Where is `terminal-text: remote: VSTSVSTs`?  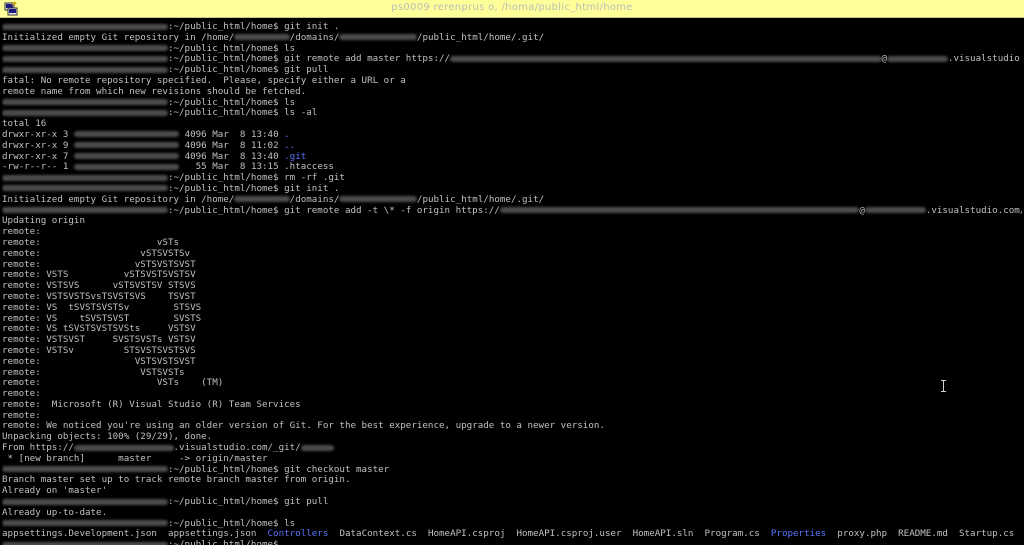
terminal-text: remote: VSTSVSTs is located at coordinates (93, 372).